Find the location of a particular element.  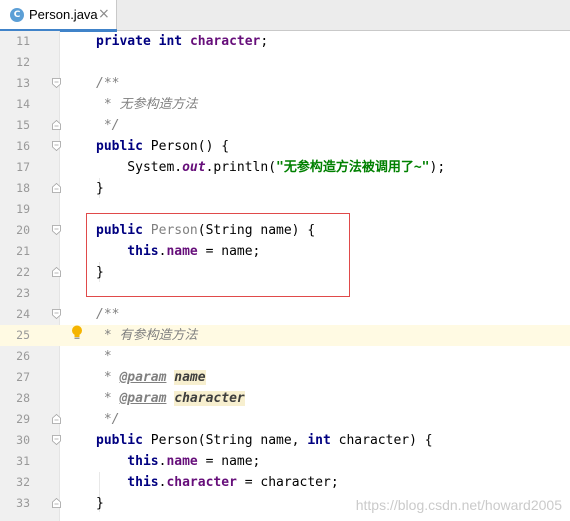

line-number: 22 is located at coordinates (23, 272).